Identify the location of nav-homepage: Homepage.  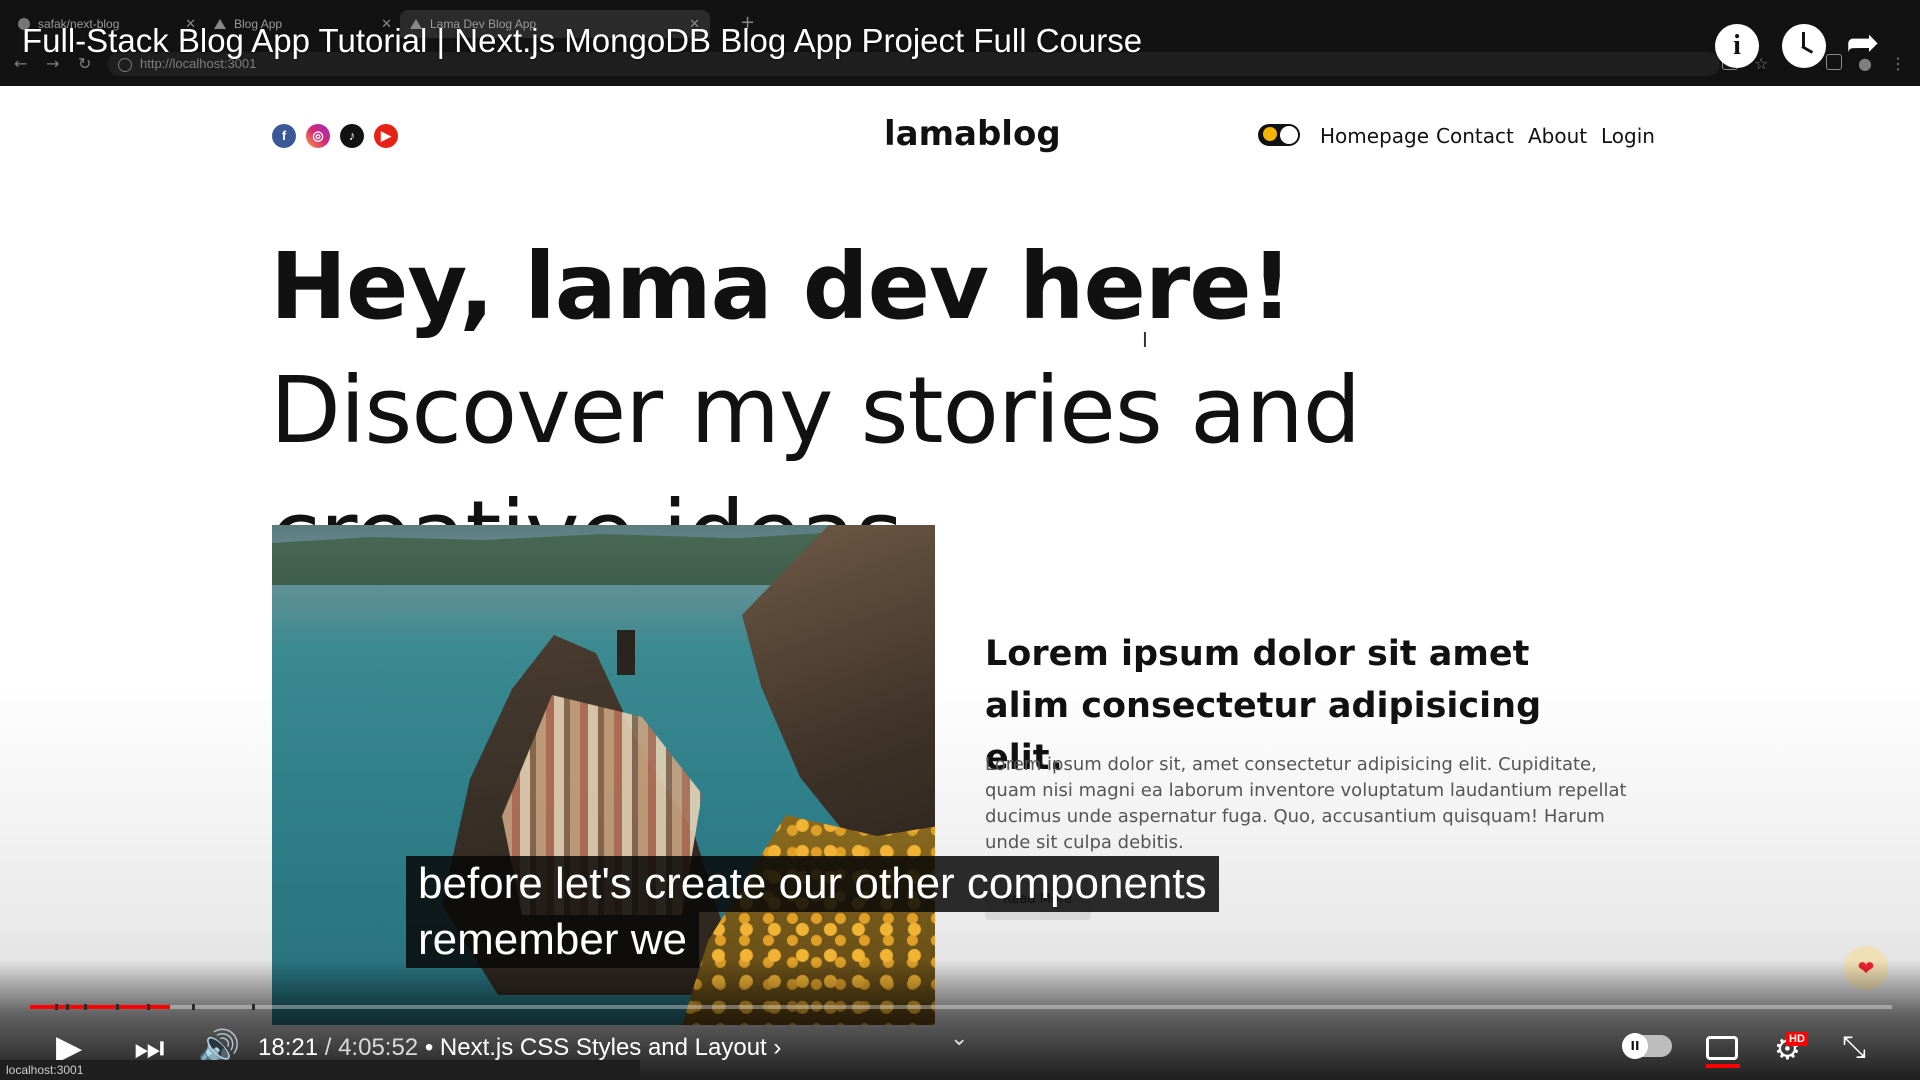
(1374, 136).